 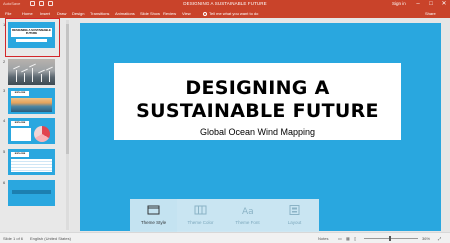 I want to click on tab-design: Design, so click(x=78, y=13).